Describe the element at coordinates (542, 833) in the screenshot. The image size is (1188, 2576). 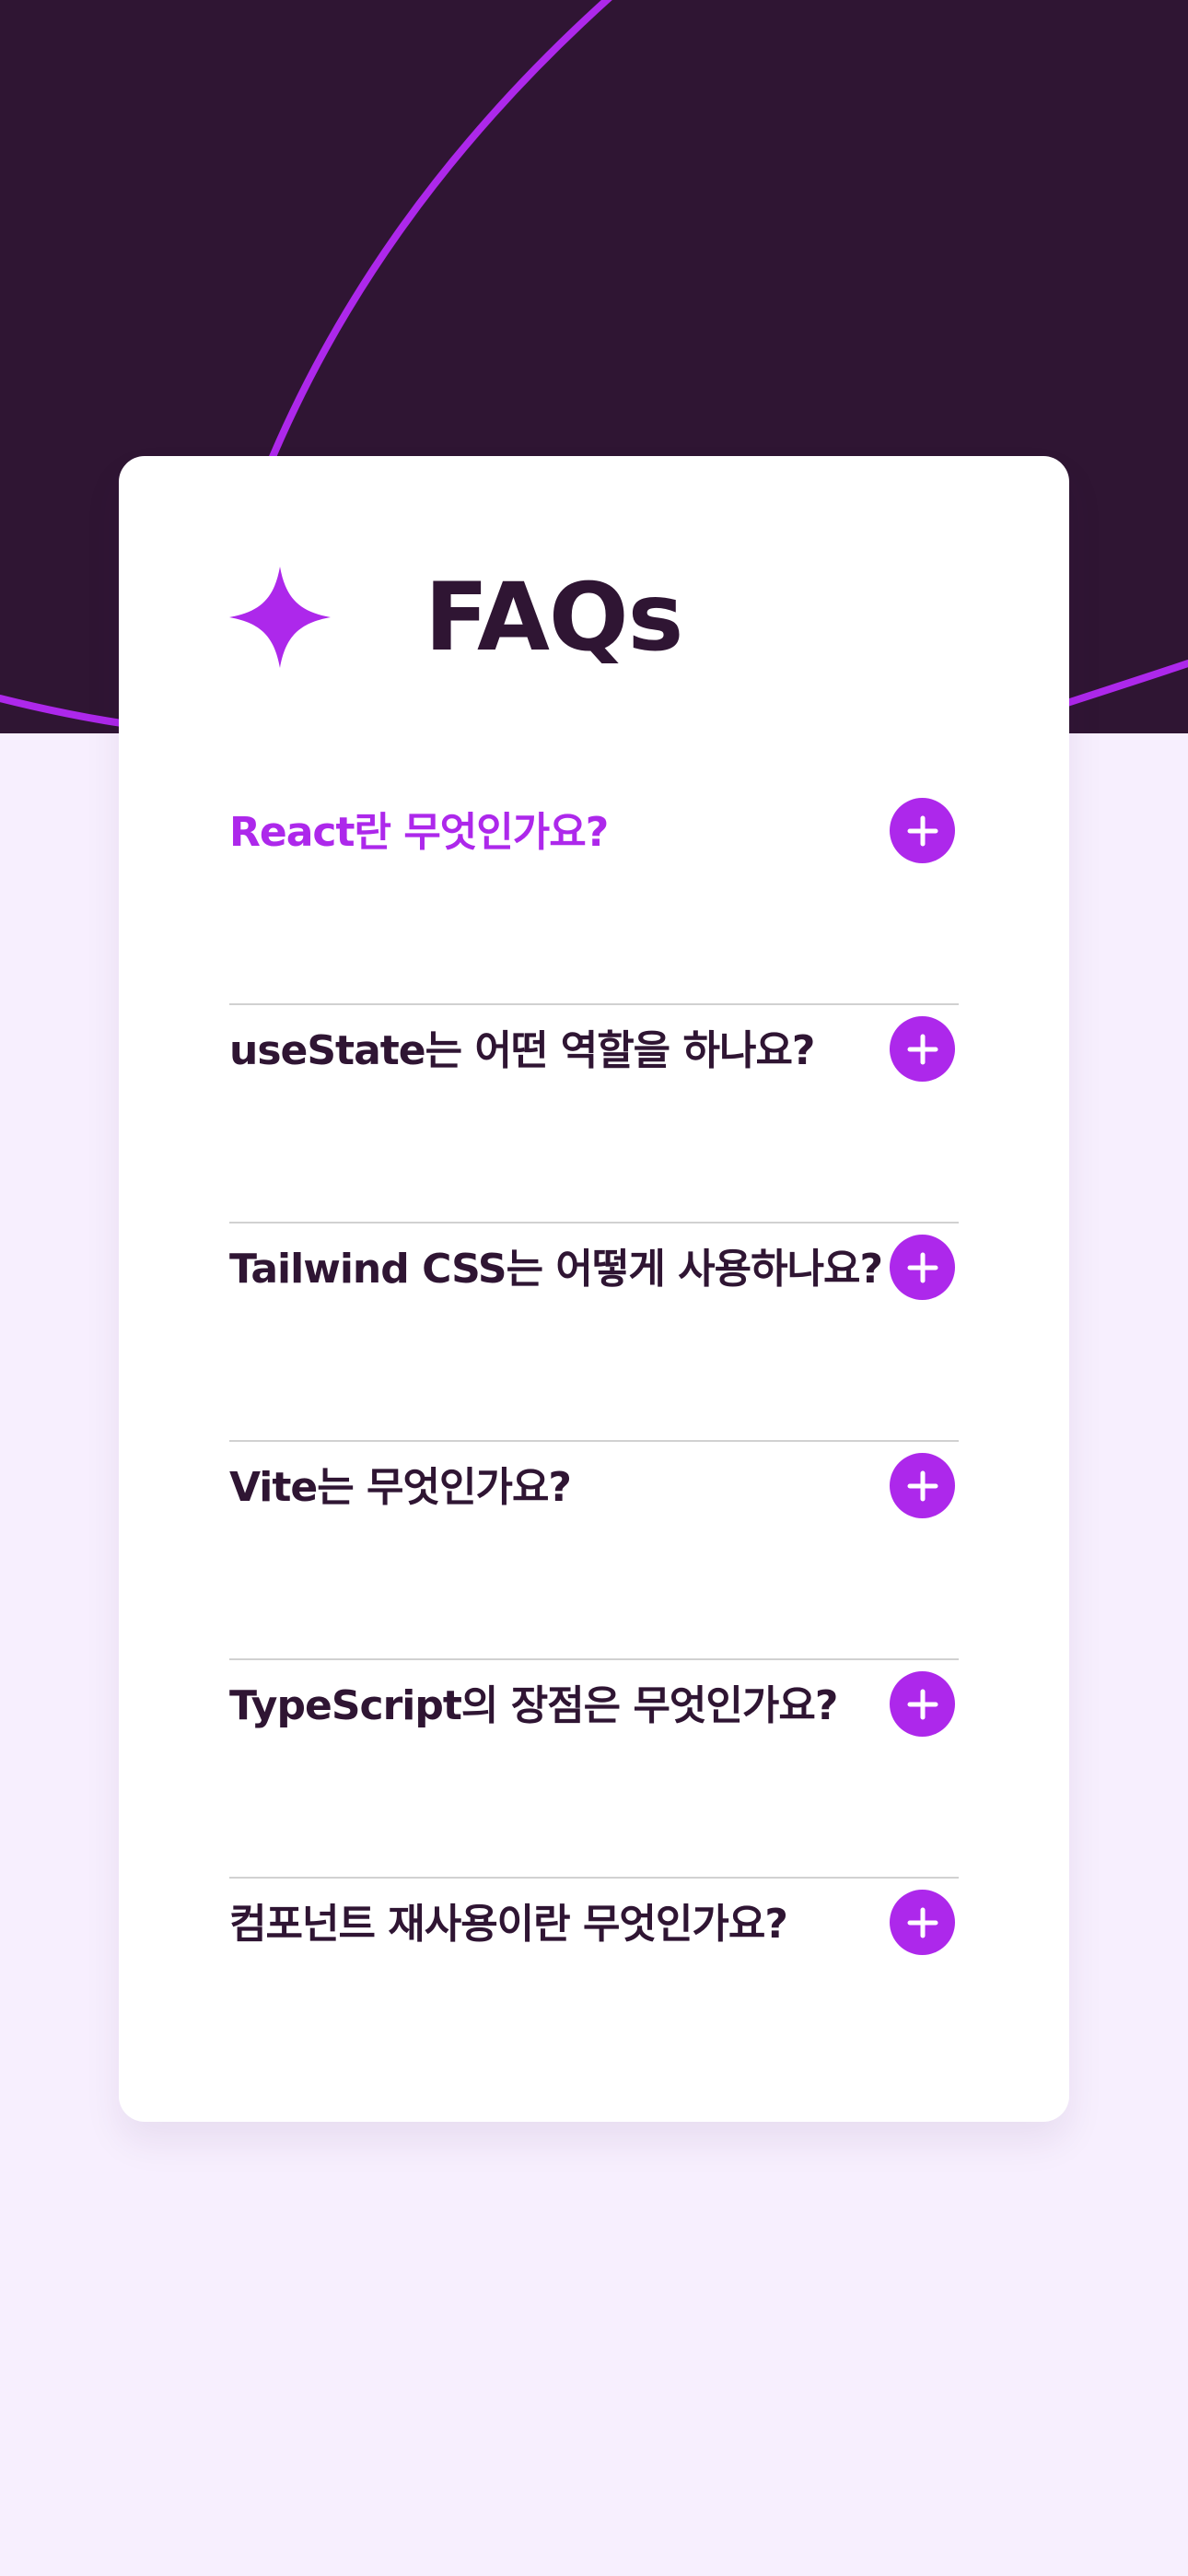
I see `faq-question: React란 무엇인가요?` at that location.